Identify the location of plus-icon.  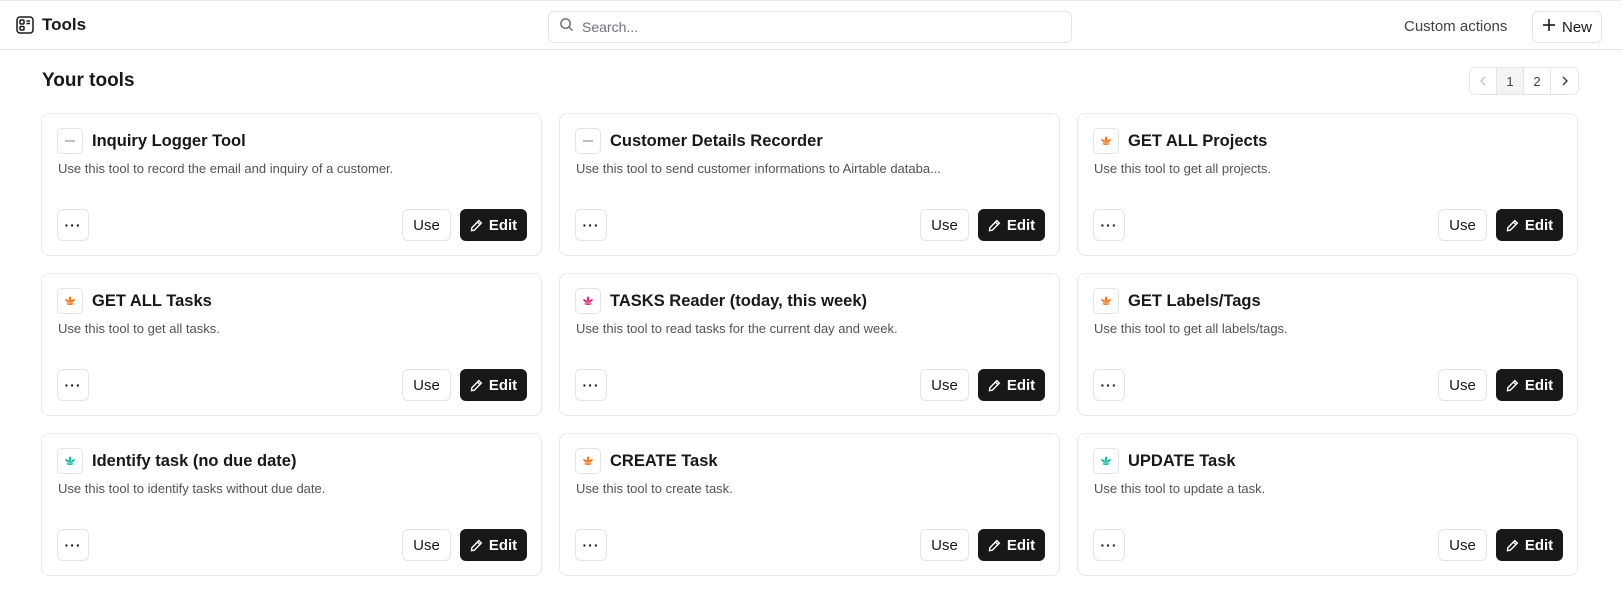
(1549, 27).